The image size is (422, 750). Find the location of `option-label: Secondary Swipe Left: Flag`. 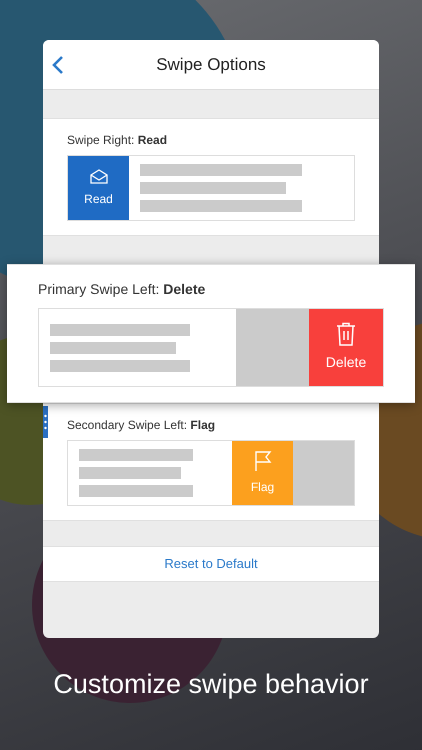

option-label: Secondary Swipe Left: Flag is located at coordinates (141, 425).